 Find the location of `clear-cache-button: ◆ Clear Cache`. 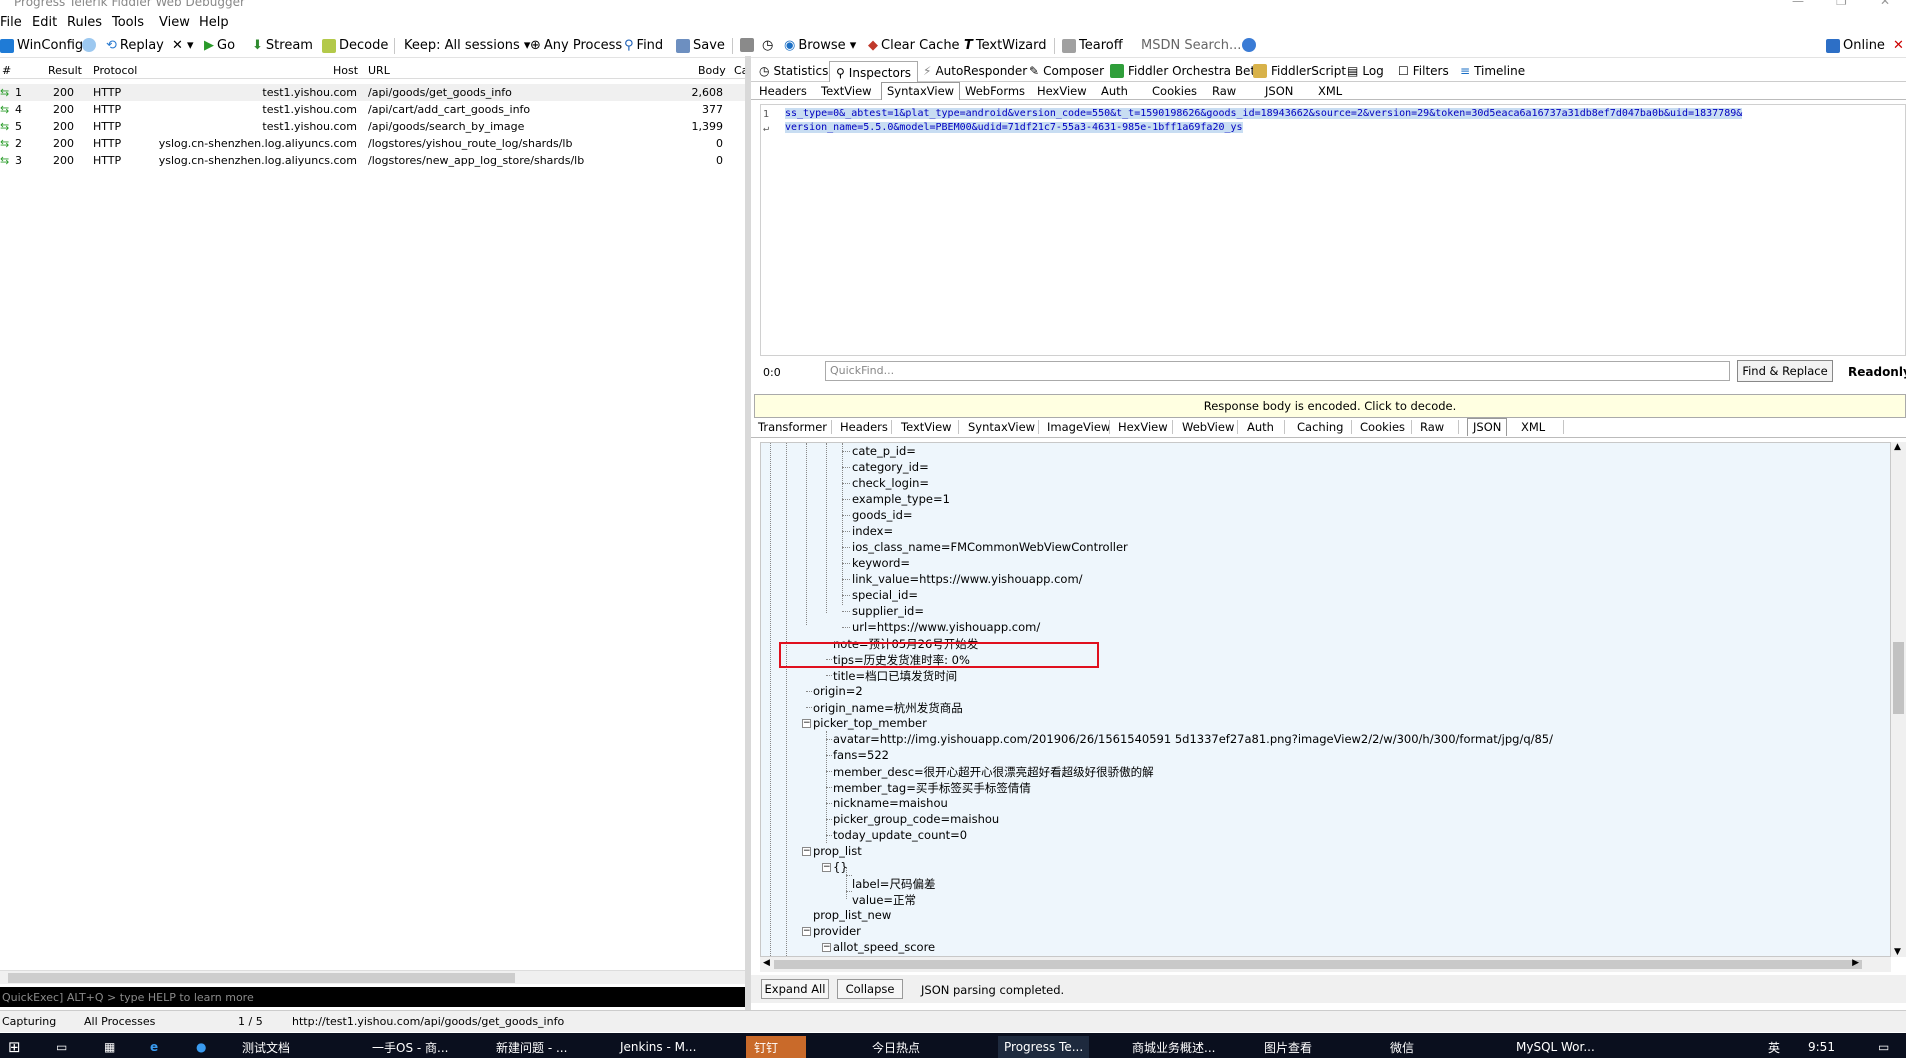

clear-cache-button: ◆ Clear Cache is located at coordinates (914, 45).